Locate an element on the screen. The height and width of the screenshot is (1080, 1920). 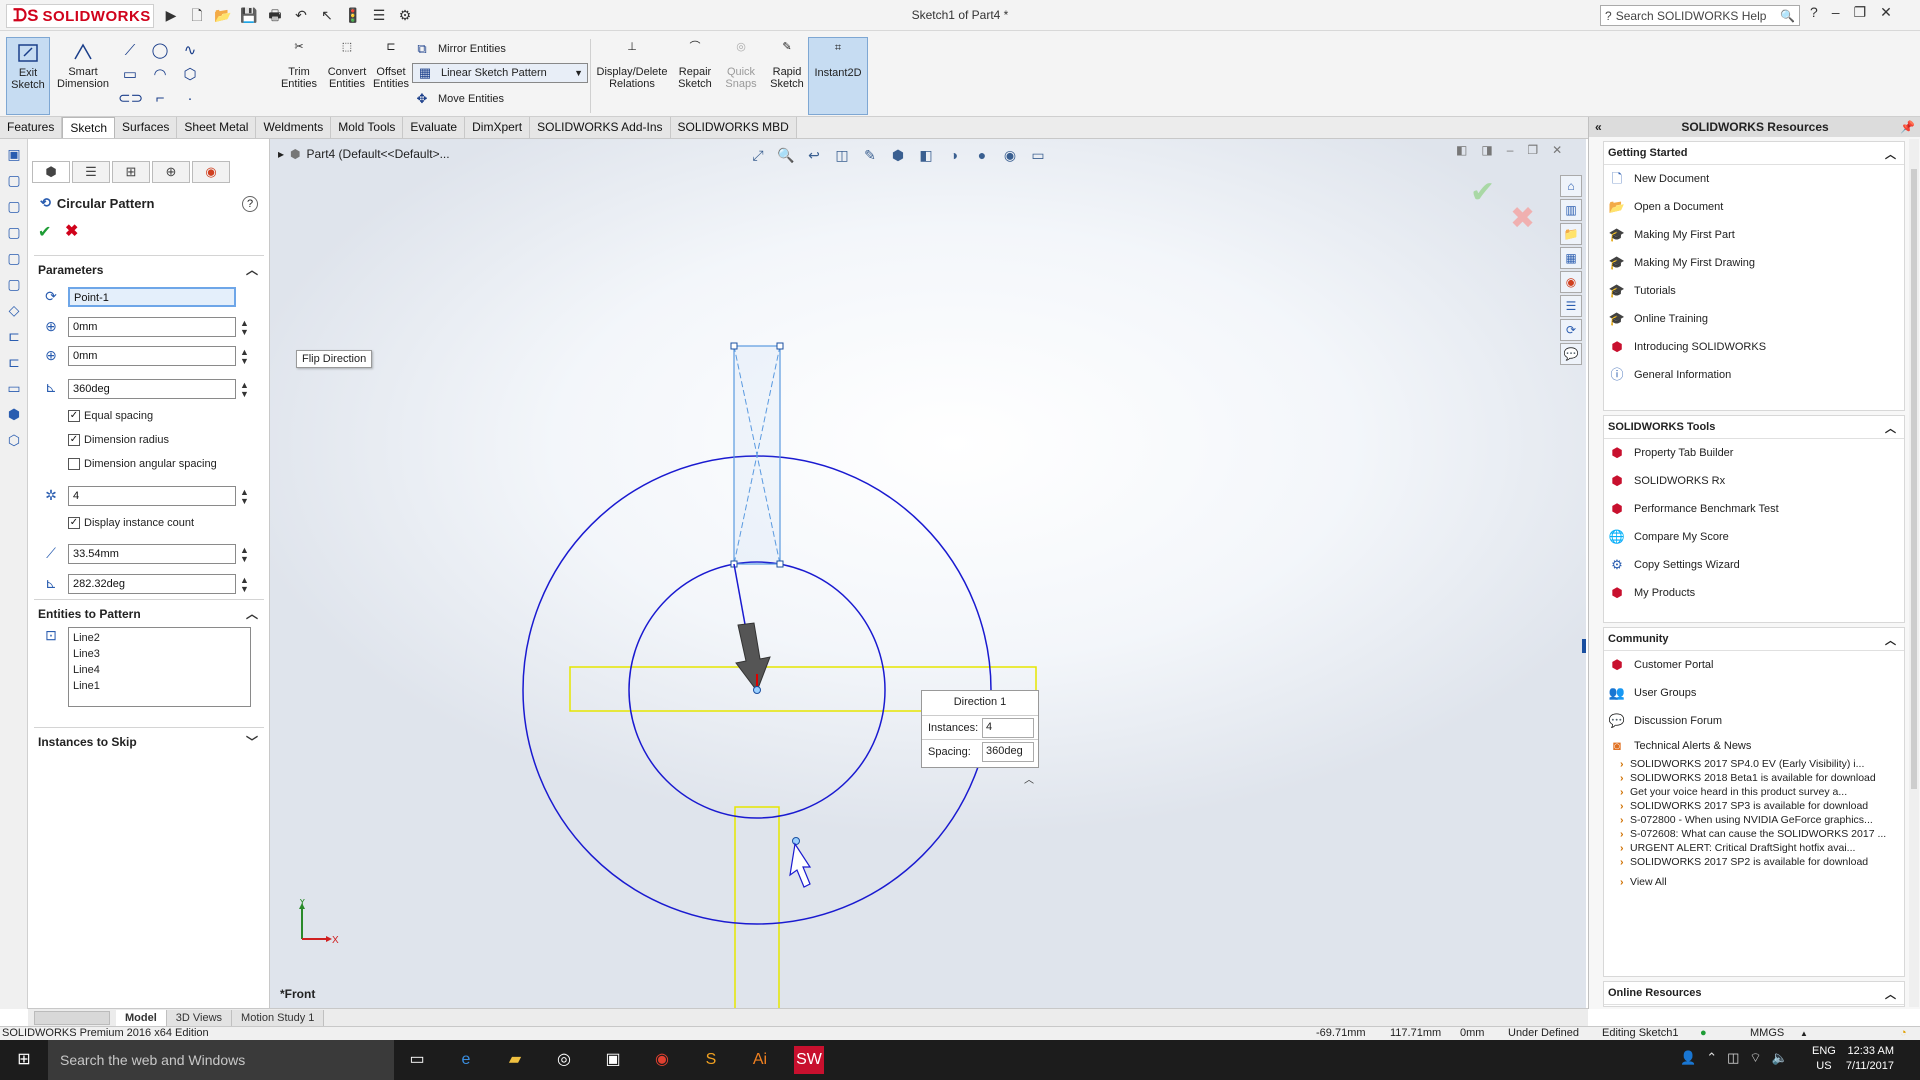
options-icon: ⚙ is located at coordinates (405, 15).